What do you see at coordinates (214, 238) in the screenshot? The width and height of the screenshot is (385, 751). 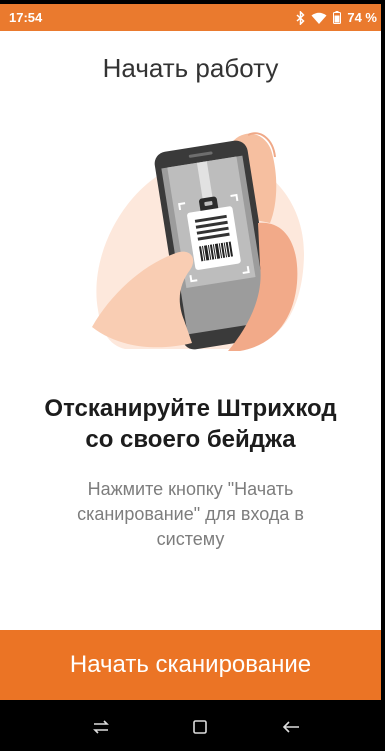 I see `badge-graphic` at bounding box center [214, 238].